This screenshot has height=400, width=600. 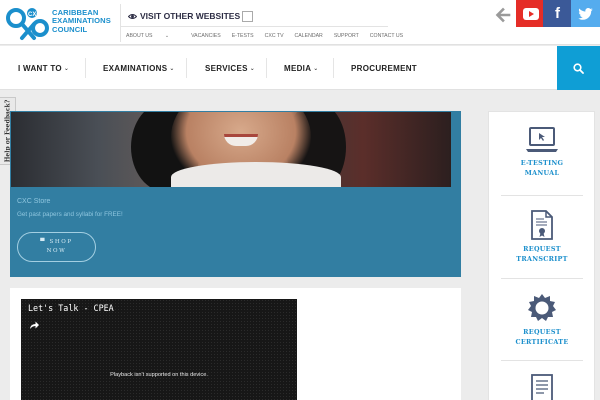 What do you see at coordinates (542, 168) in the screenshot?
I see `sidebar-item-label: E-TESTING MANUAL` at bounding box center [542, 168].